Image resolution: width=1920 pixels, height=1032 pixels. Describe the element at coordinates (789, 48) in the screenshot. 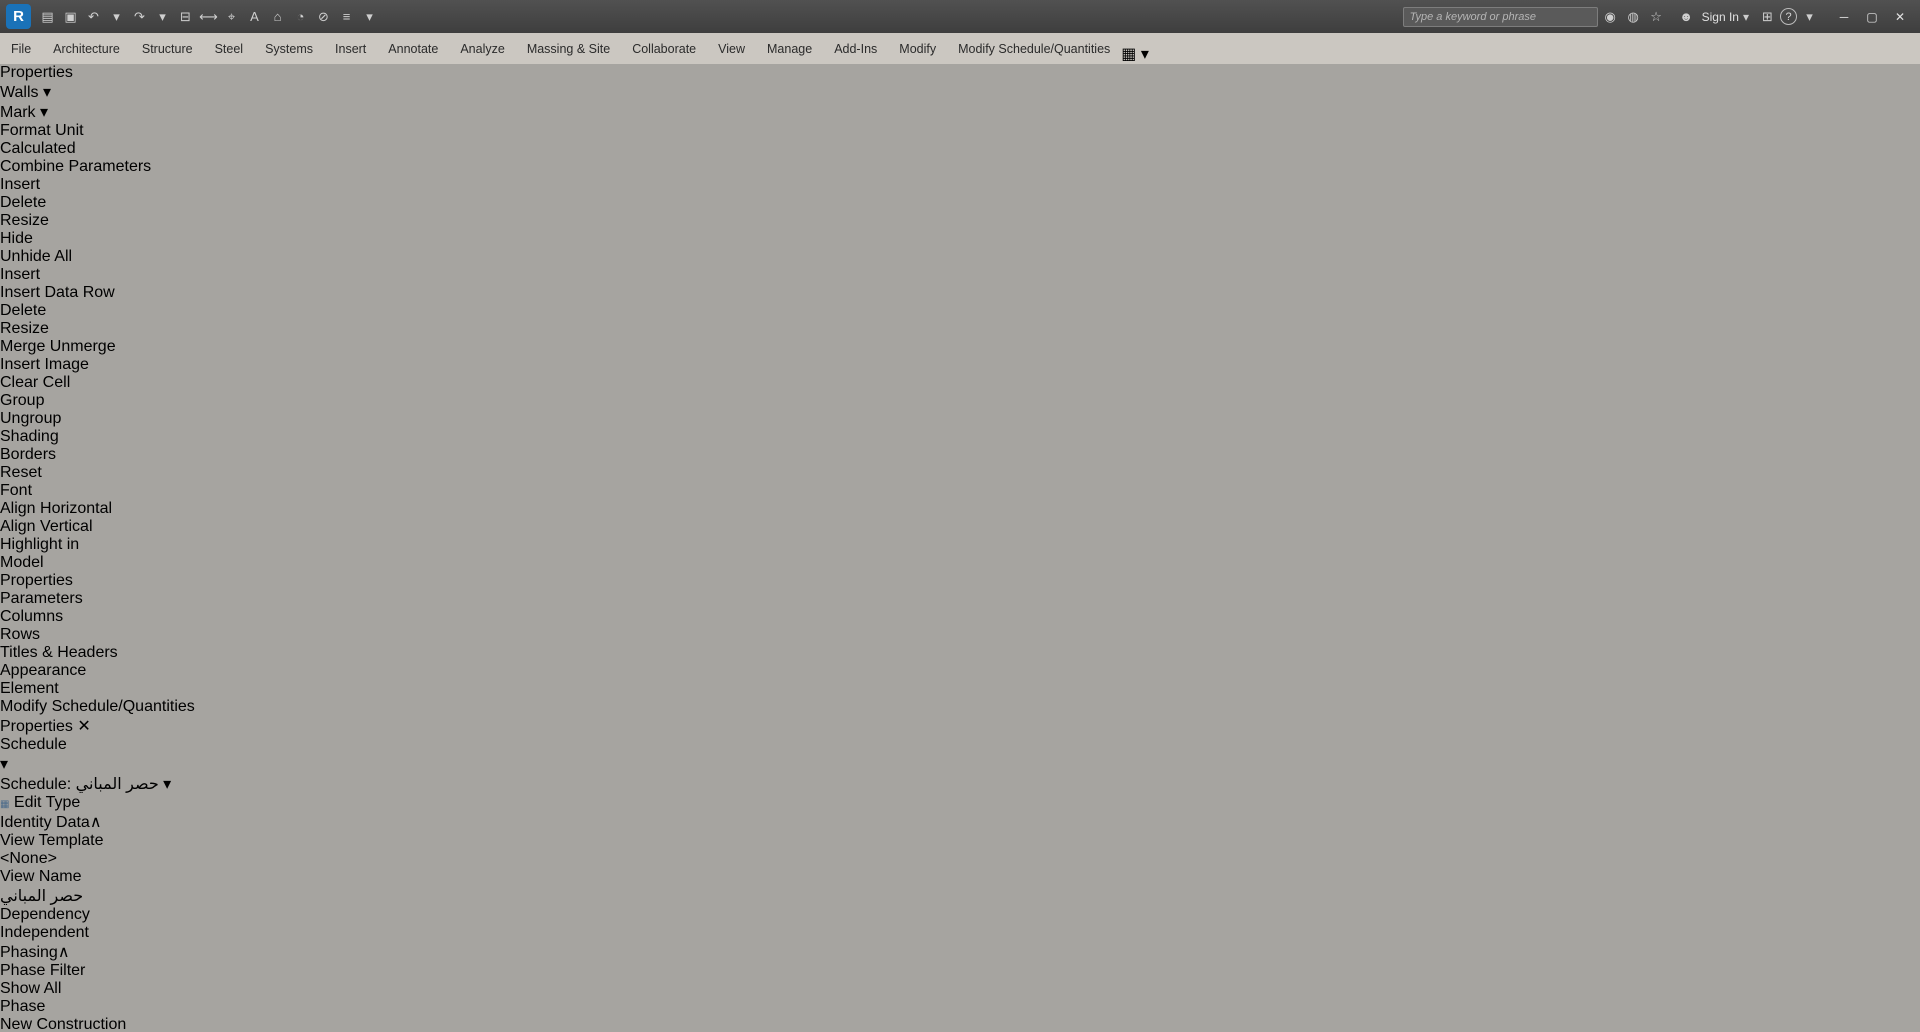

I see `ribbon-tab-manage: Manage` at that location.